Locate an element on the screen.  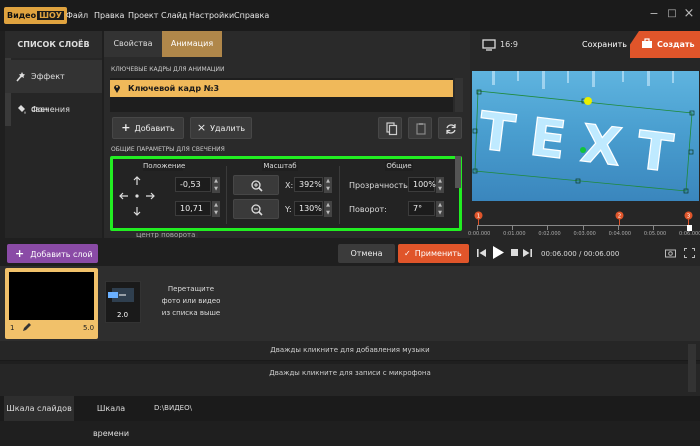
apply-button: ✓ Применить is located at coordinates (433, 253).